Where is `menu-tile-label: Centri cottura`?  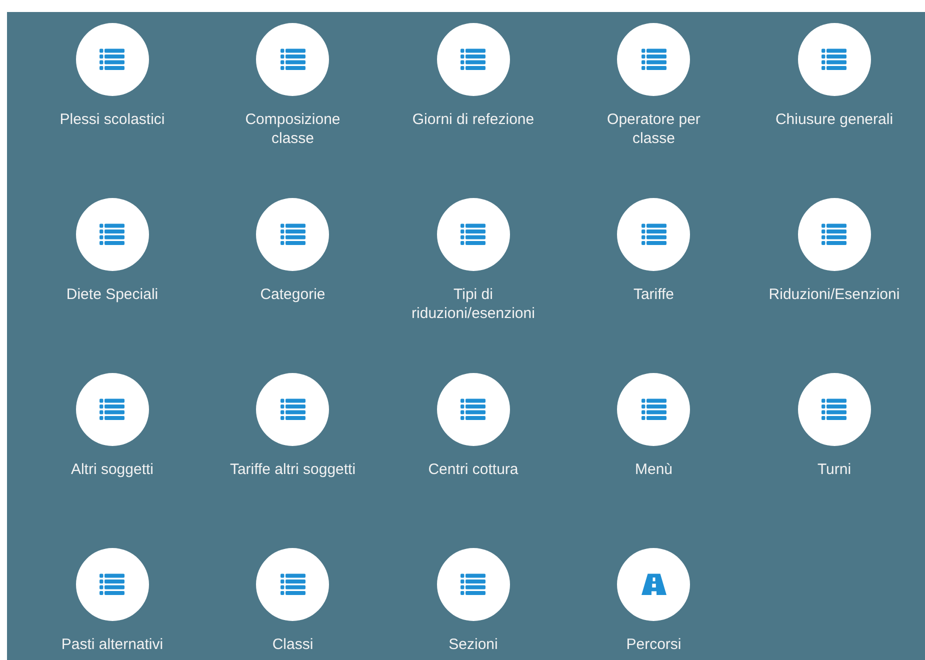
menu-tile-label: Centri cottura is located at coordinates (473, 469).